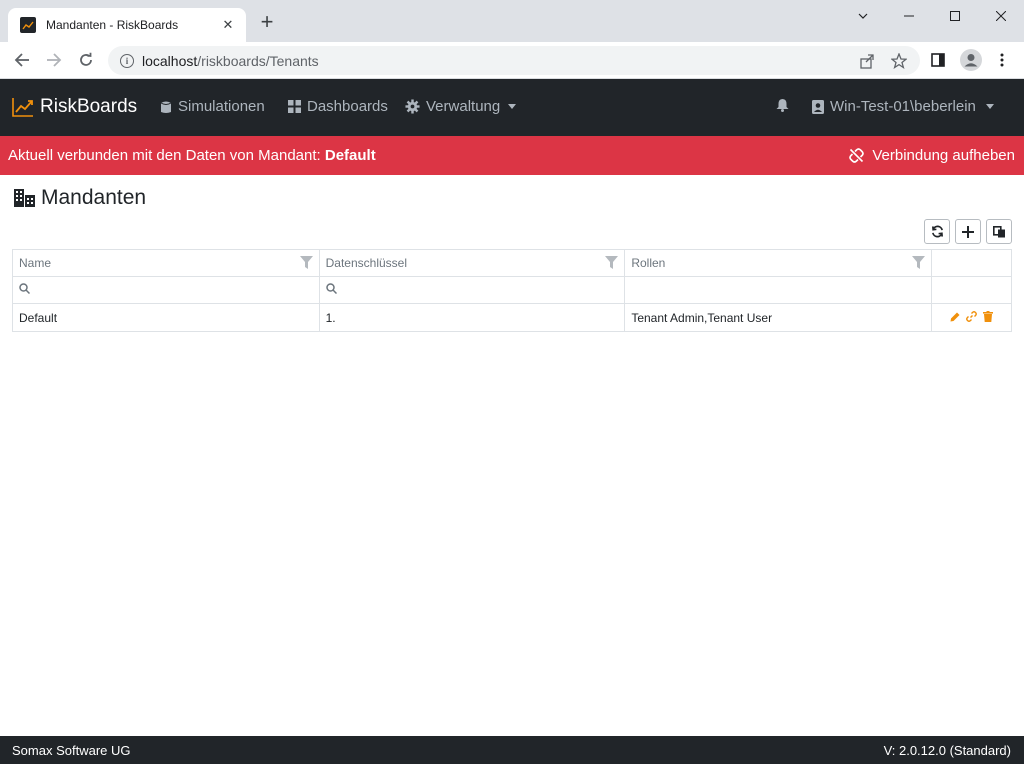 This screenshot has width=1024, height=764. I want to click on gear-icon, so click(412, 106).